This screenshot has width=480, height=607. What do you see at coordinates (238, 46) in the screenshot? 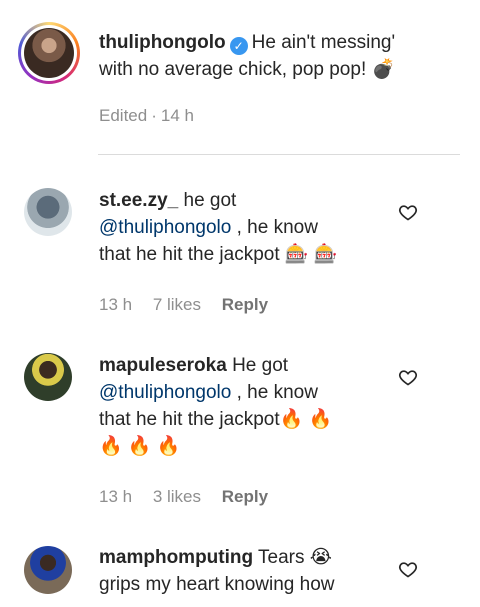
I see `verified-badge-icon: ✓` at bounding box center [238, 46].